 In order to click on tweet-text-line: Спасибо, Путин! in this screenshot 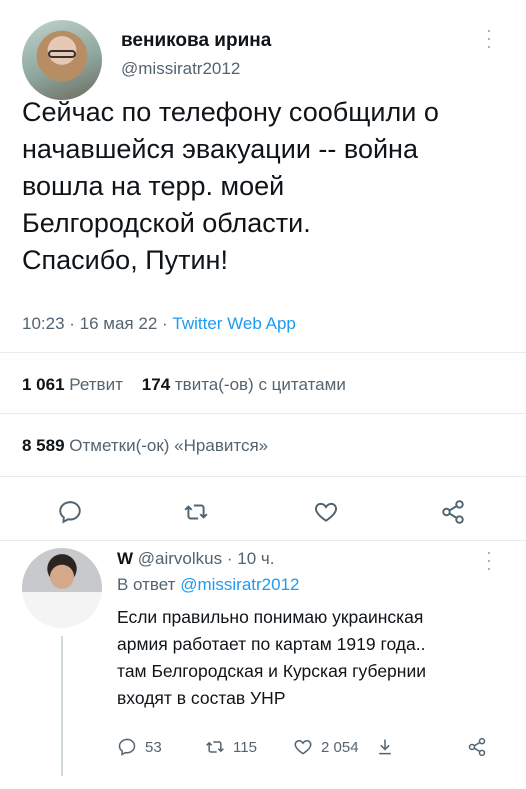, I will do `click(125, 260)`.